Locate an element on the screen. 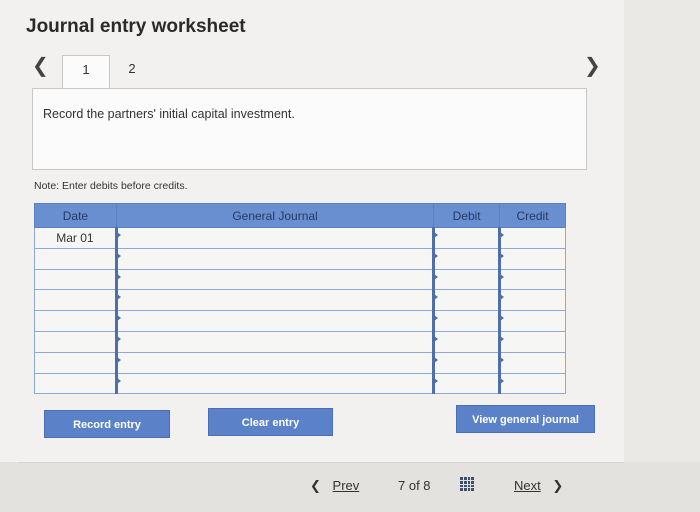 The image size is (700, 512). tab-2: 2 is located at coordinates (132, 72).